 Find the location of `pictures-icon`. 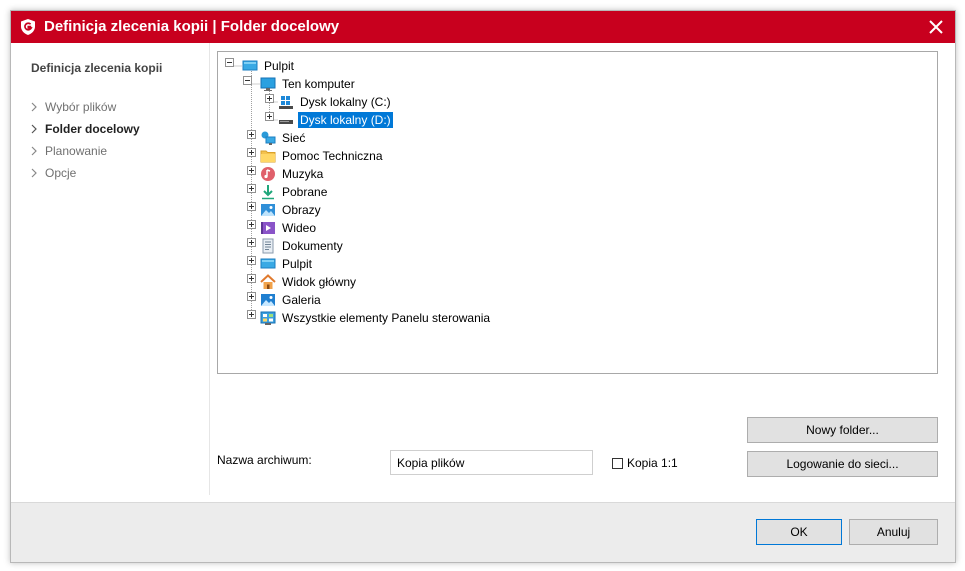

pictures-icon is located at coordinates (268, 210).